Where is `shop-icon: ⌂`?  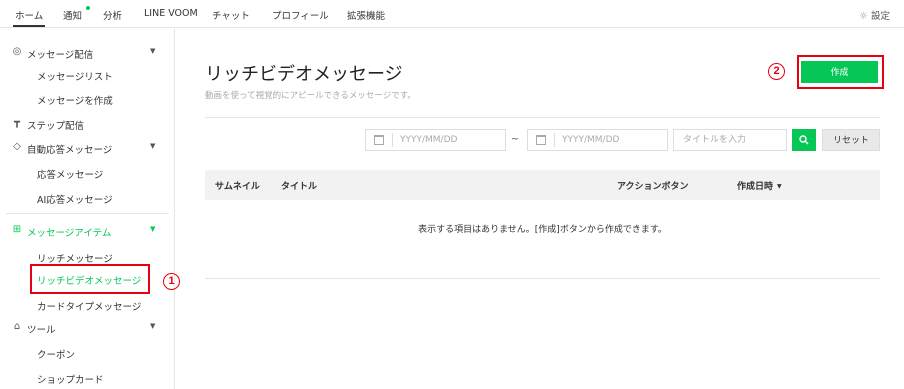
shop-icon: ⌂ is located at coordinates (17, 326).